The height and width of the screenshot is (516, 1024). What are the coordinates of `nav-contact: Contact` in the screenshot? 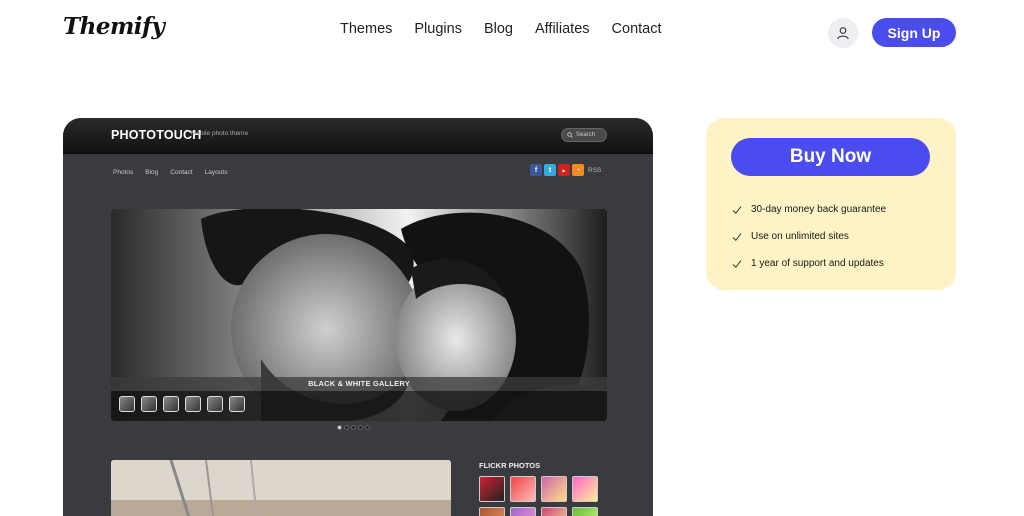 It's located at (637, 29).